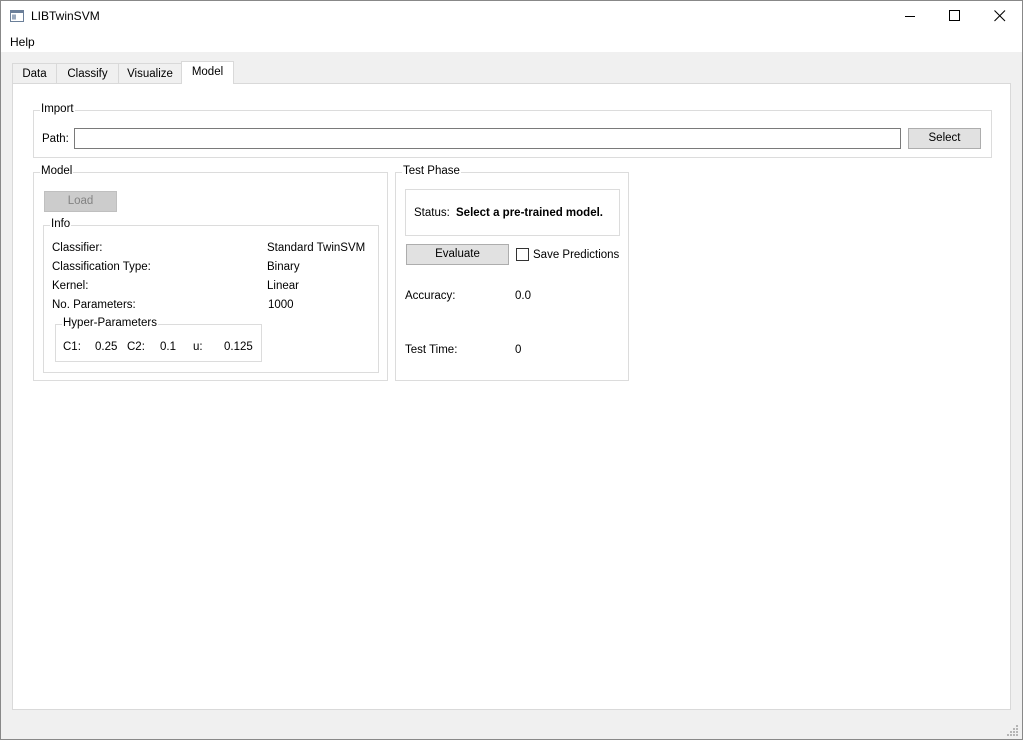 This screenshot has width=1023, height=740. What do you see at coordinates (87, 73) in the screenshot?
I see `tab-classify: Classify` at bounding box center [87, 73].